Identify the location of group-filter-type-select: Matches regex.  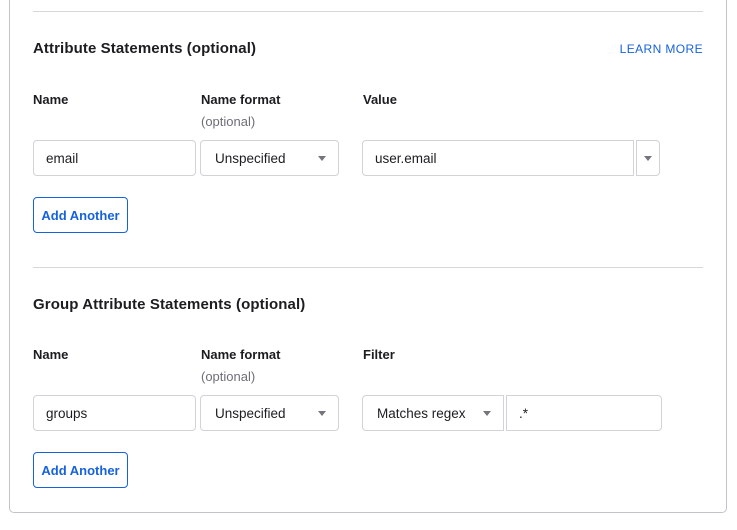
(433, 413).